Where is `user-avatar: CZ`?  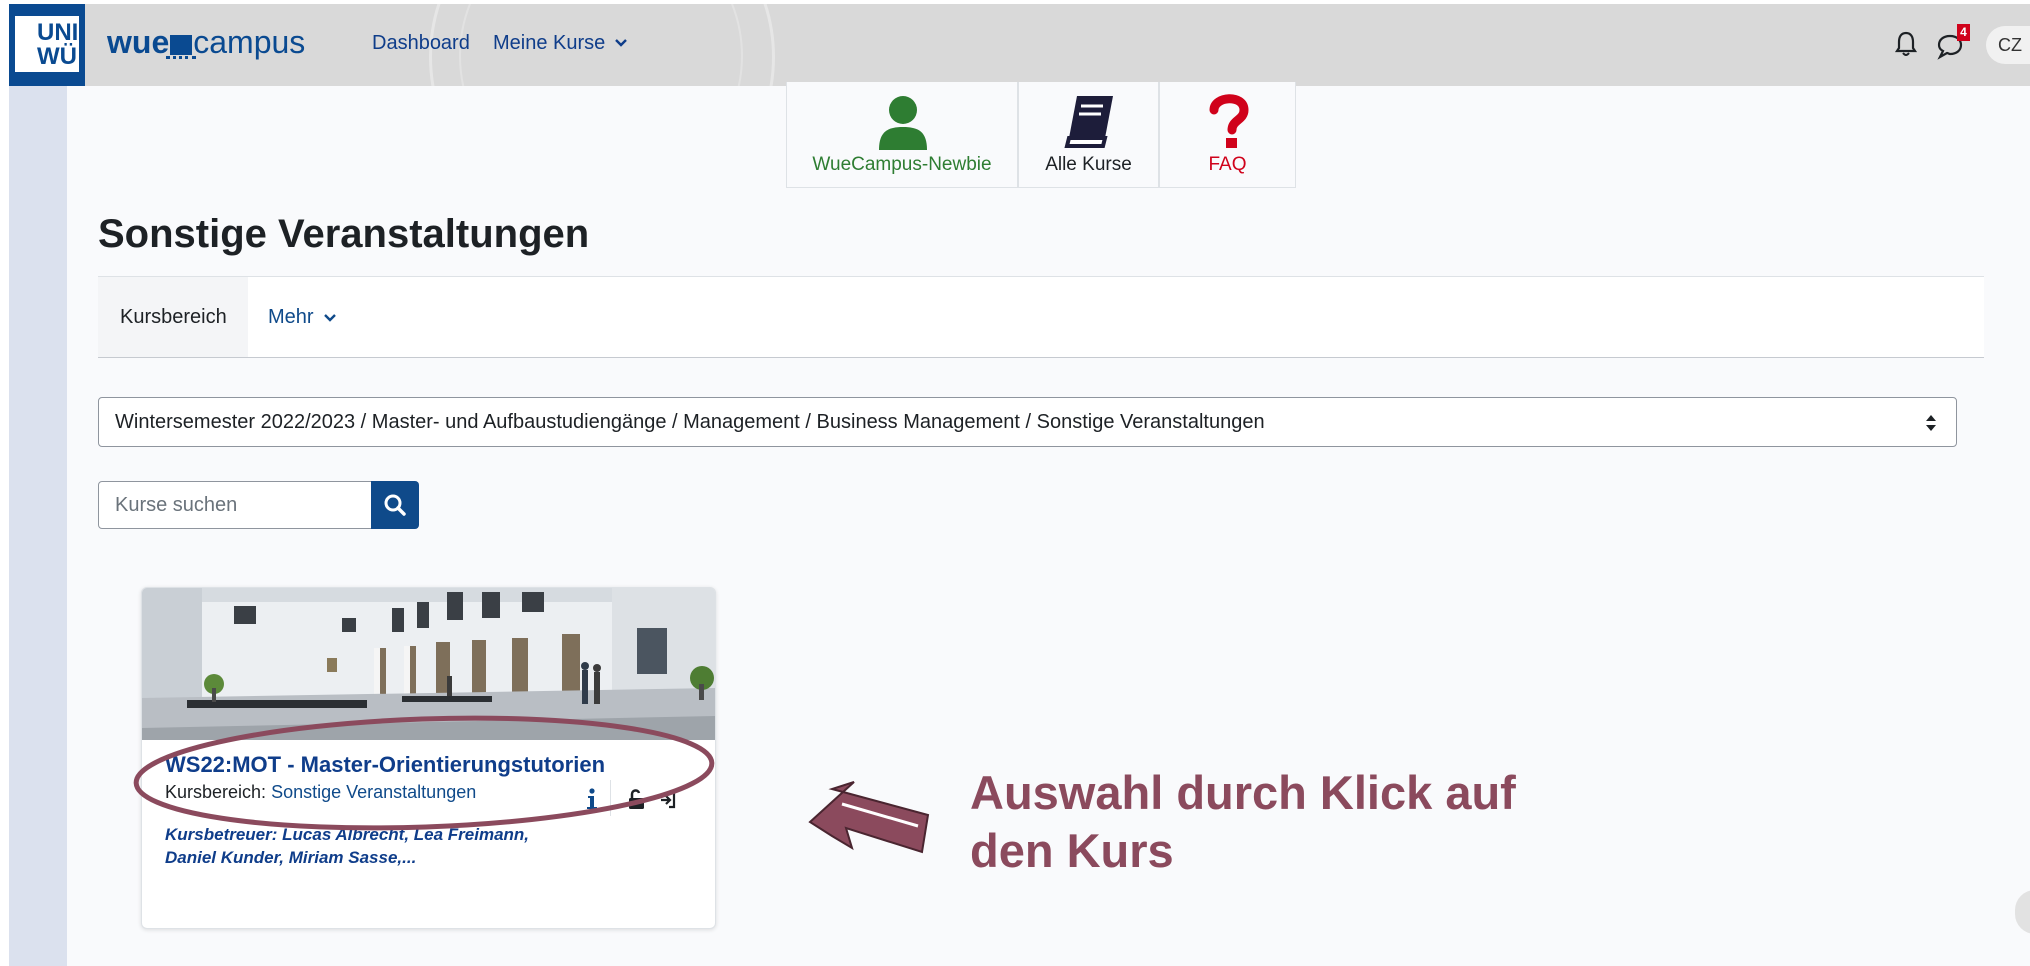
user-avatar: CZ is located at coordinates (2008, 45).